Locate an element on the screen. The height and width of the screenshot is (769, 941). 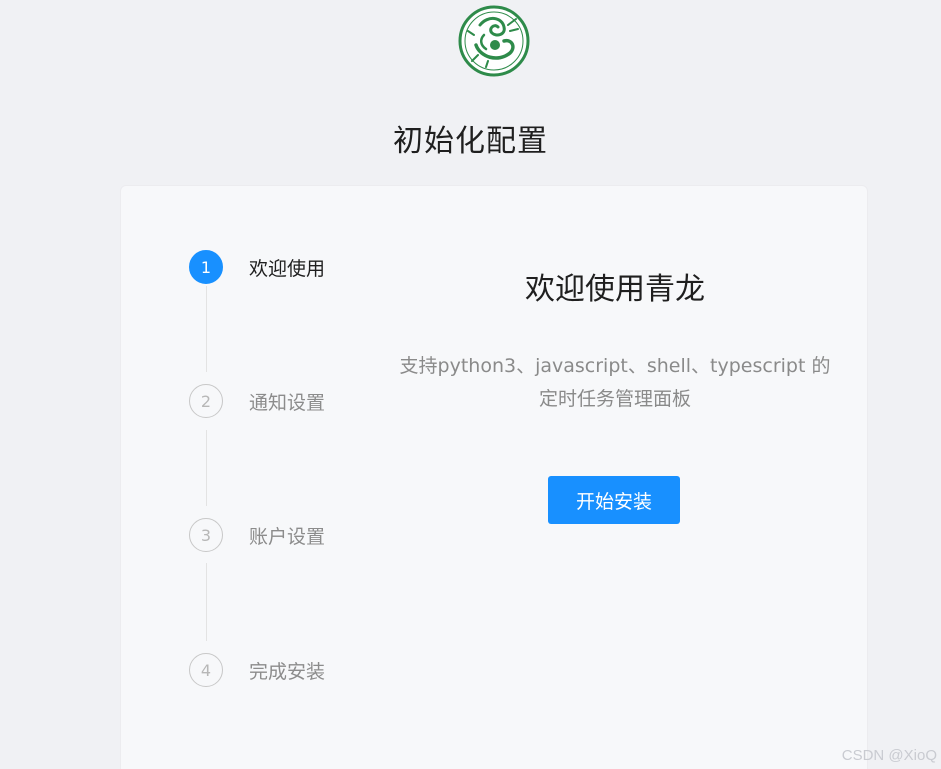
step-label: 完成安装 is located at coordinates (287, 671).